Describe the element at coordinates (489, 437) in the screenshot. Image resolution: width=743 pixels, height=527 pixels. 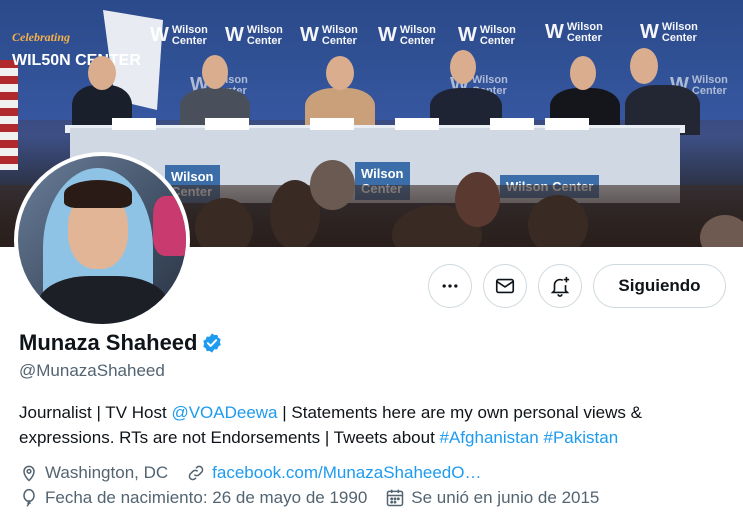
I see `hashtag-link: #Afghanistan` at that location.